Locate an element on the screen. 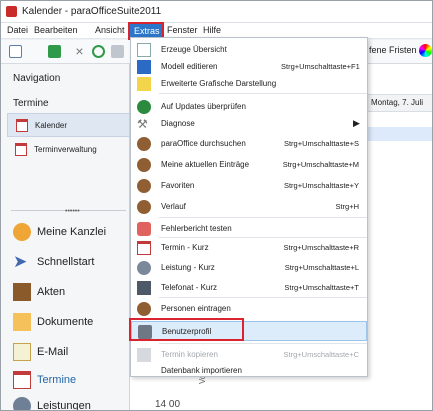 This screenshot has height=411, width=433. menu-item-shortcut: Strg+Umschalttaste+C is located at coordinates (321, 354).